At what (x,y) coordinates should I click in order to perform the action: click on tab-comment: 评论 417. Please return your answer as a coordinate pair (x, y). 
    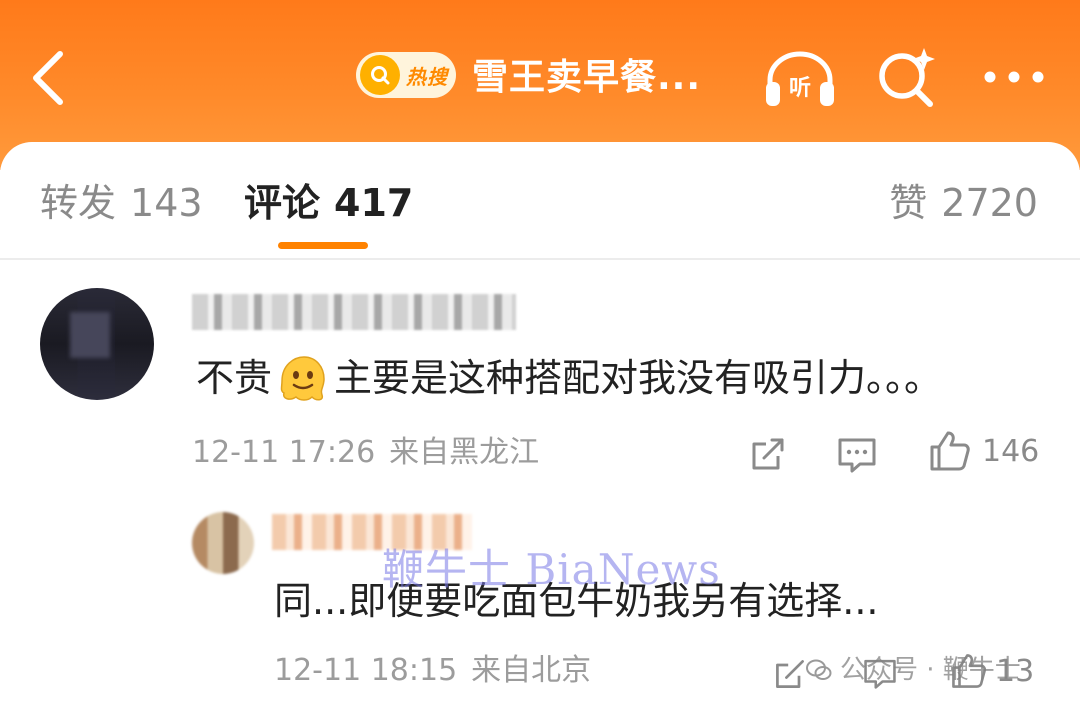
    Looking at the image, I should click on (328, 203).